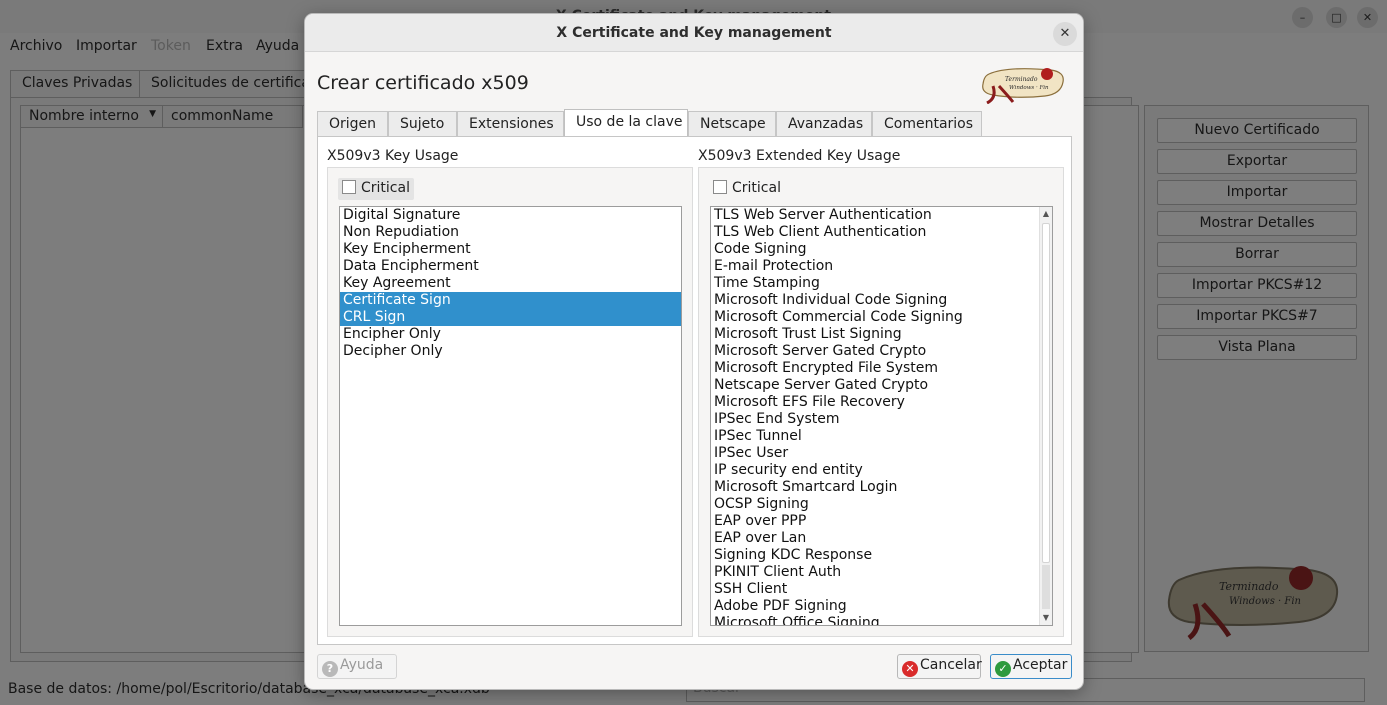 The width and height of the screenshot is (1387, 705). I want to click on menu-importar: Importar, so click(106, 46).